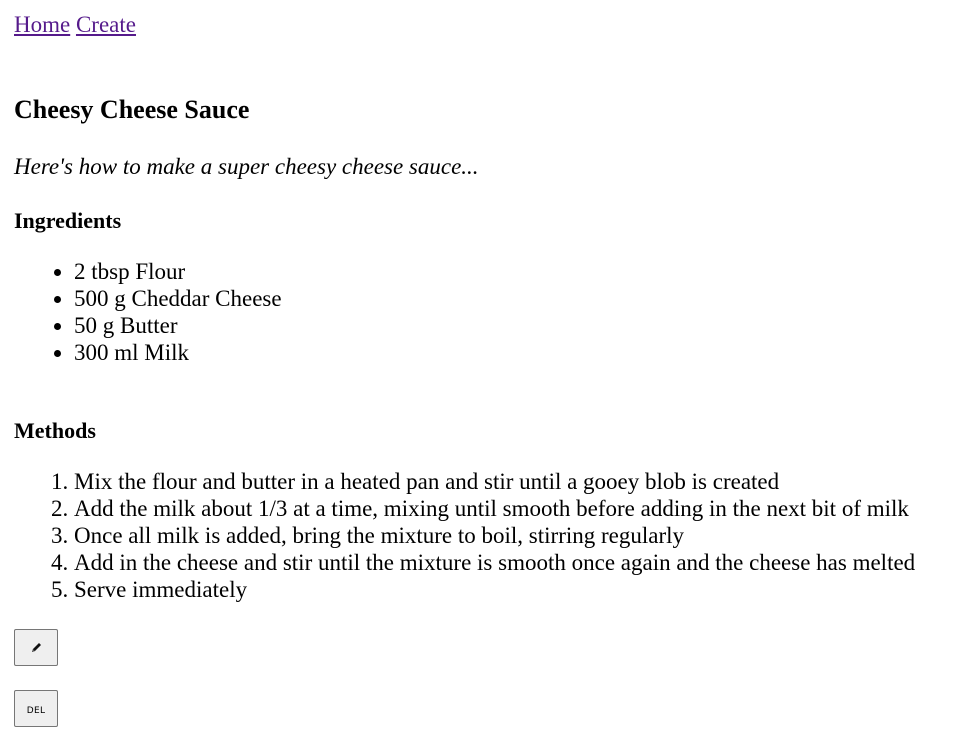  Describe the element at coordinates (178, 298) in the screenshot. I see `ingredient-item: 500 g Cheddar Cheese` at that location.